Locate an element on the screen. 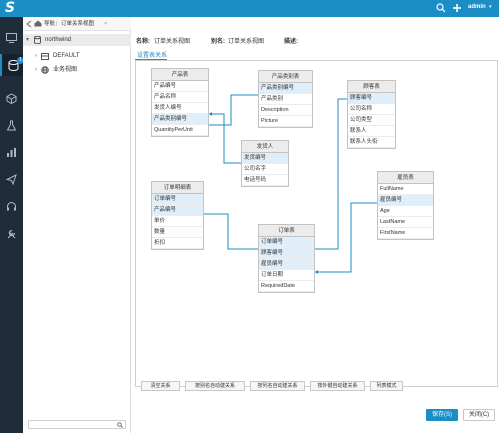 Image resolution: width=499 pixels, height=433 pixels. table-field: 公司名称 is located at coordinates (371, 109).